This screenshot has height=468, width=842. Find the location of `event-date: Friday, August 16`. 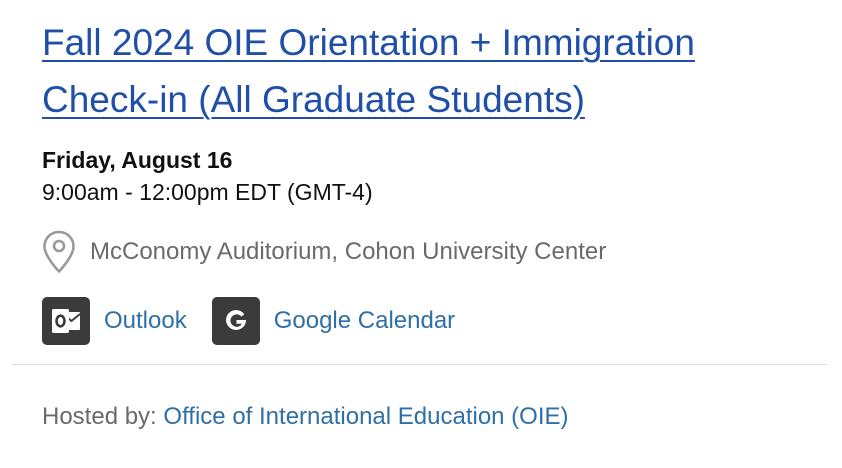

event-date: Friday, August 16 is located at coordinates (137, 160).